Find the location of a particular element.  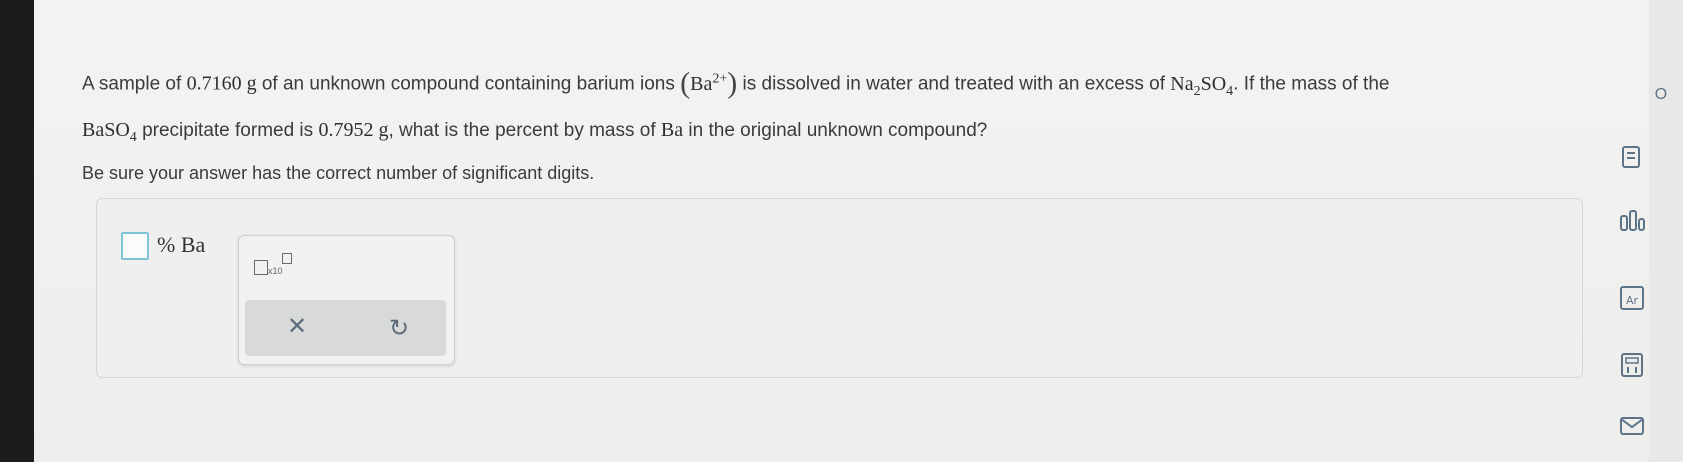

times-ten-label: x10 is located at coordinates (275, 271).